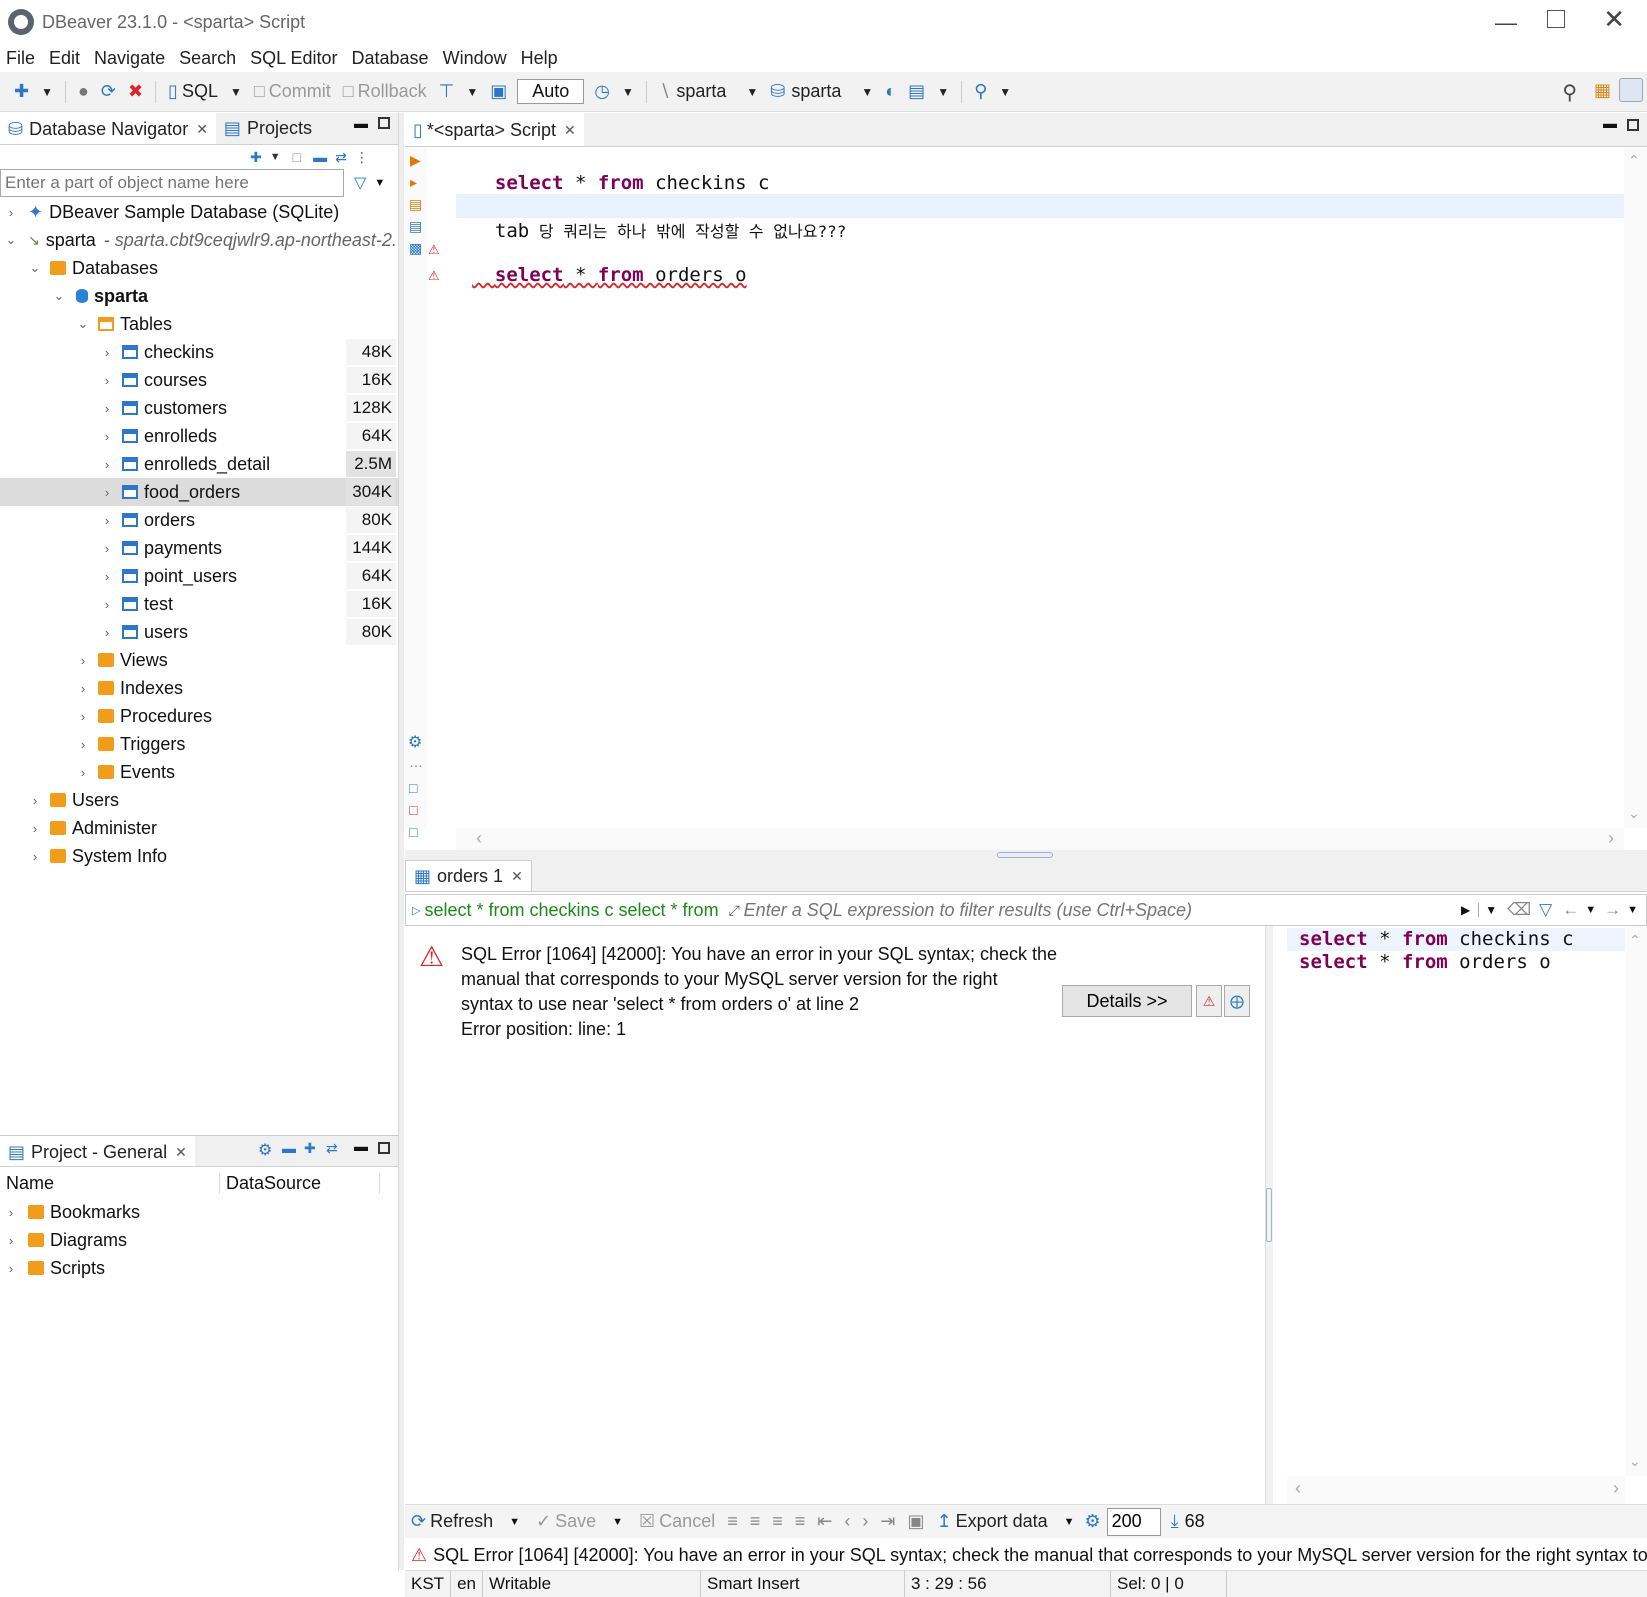 The height and width of the screenshot is (1597, 1647). Describe the element at coordinates (199, 716) in the screenshot. I see `tree-node-procedures: › Procedures` at that location.